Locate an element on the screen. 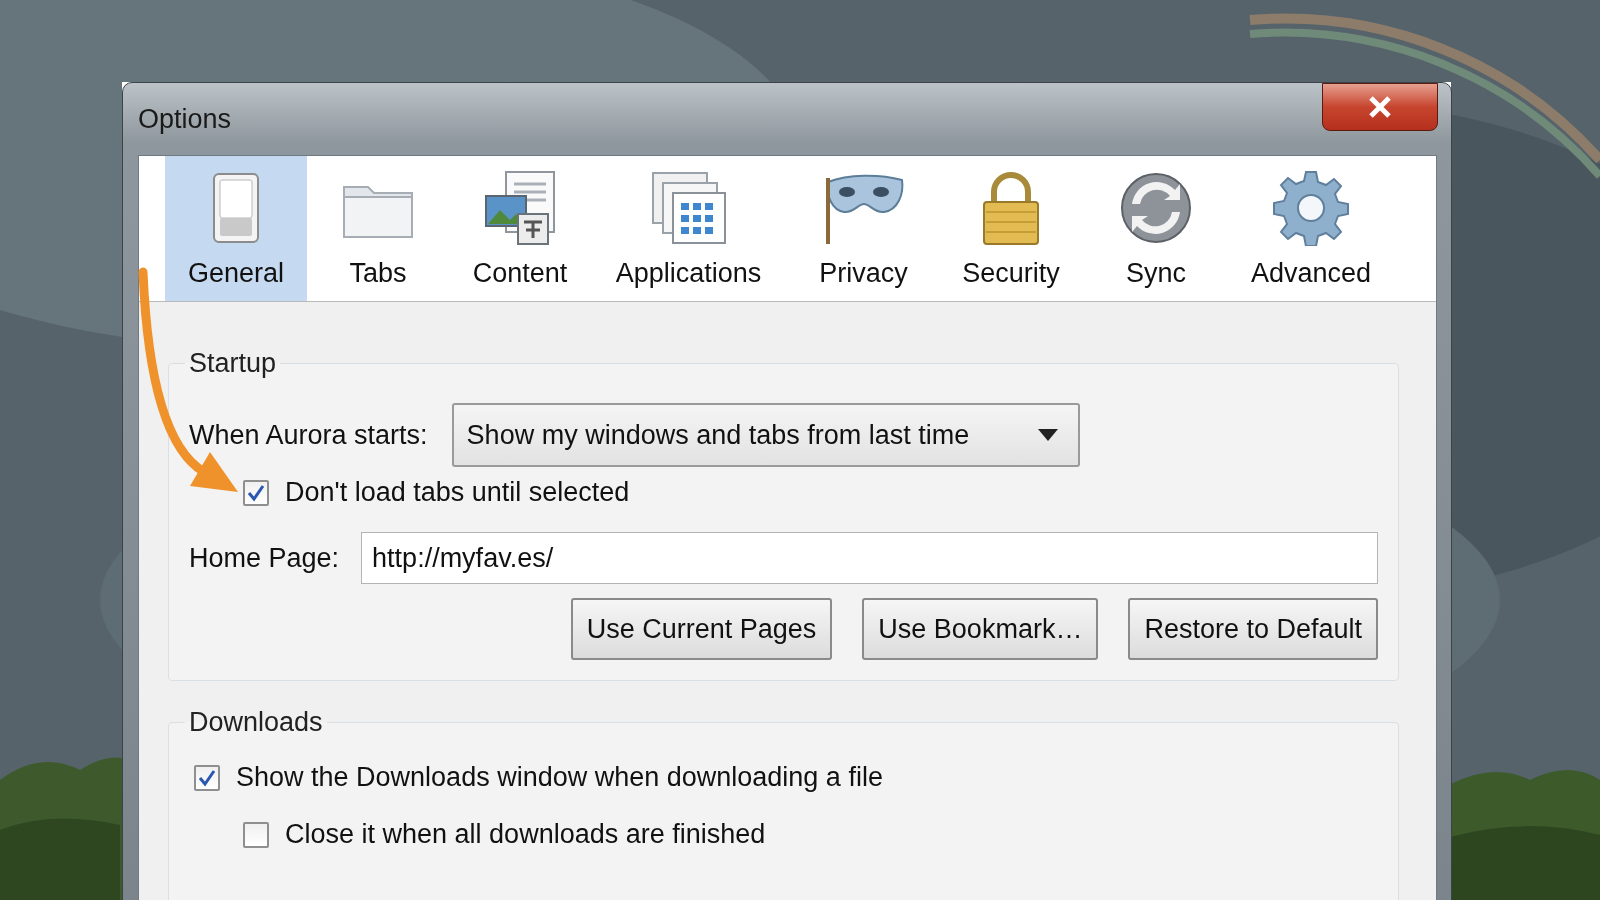 This screenshot has height=900, width=1600. toolbar-tab: Security is located at coordinates (1011, 228).